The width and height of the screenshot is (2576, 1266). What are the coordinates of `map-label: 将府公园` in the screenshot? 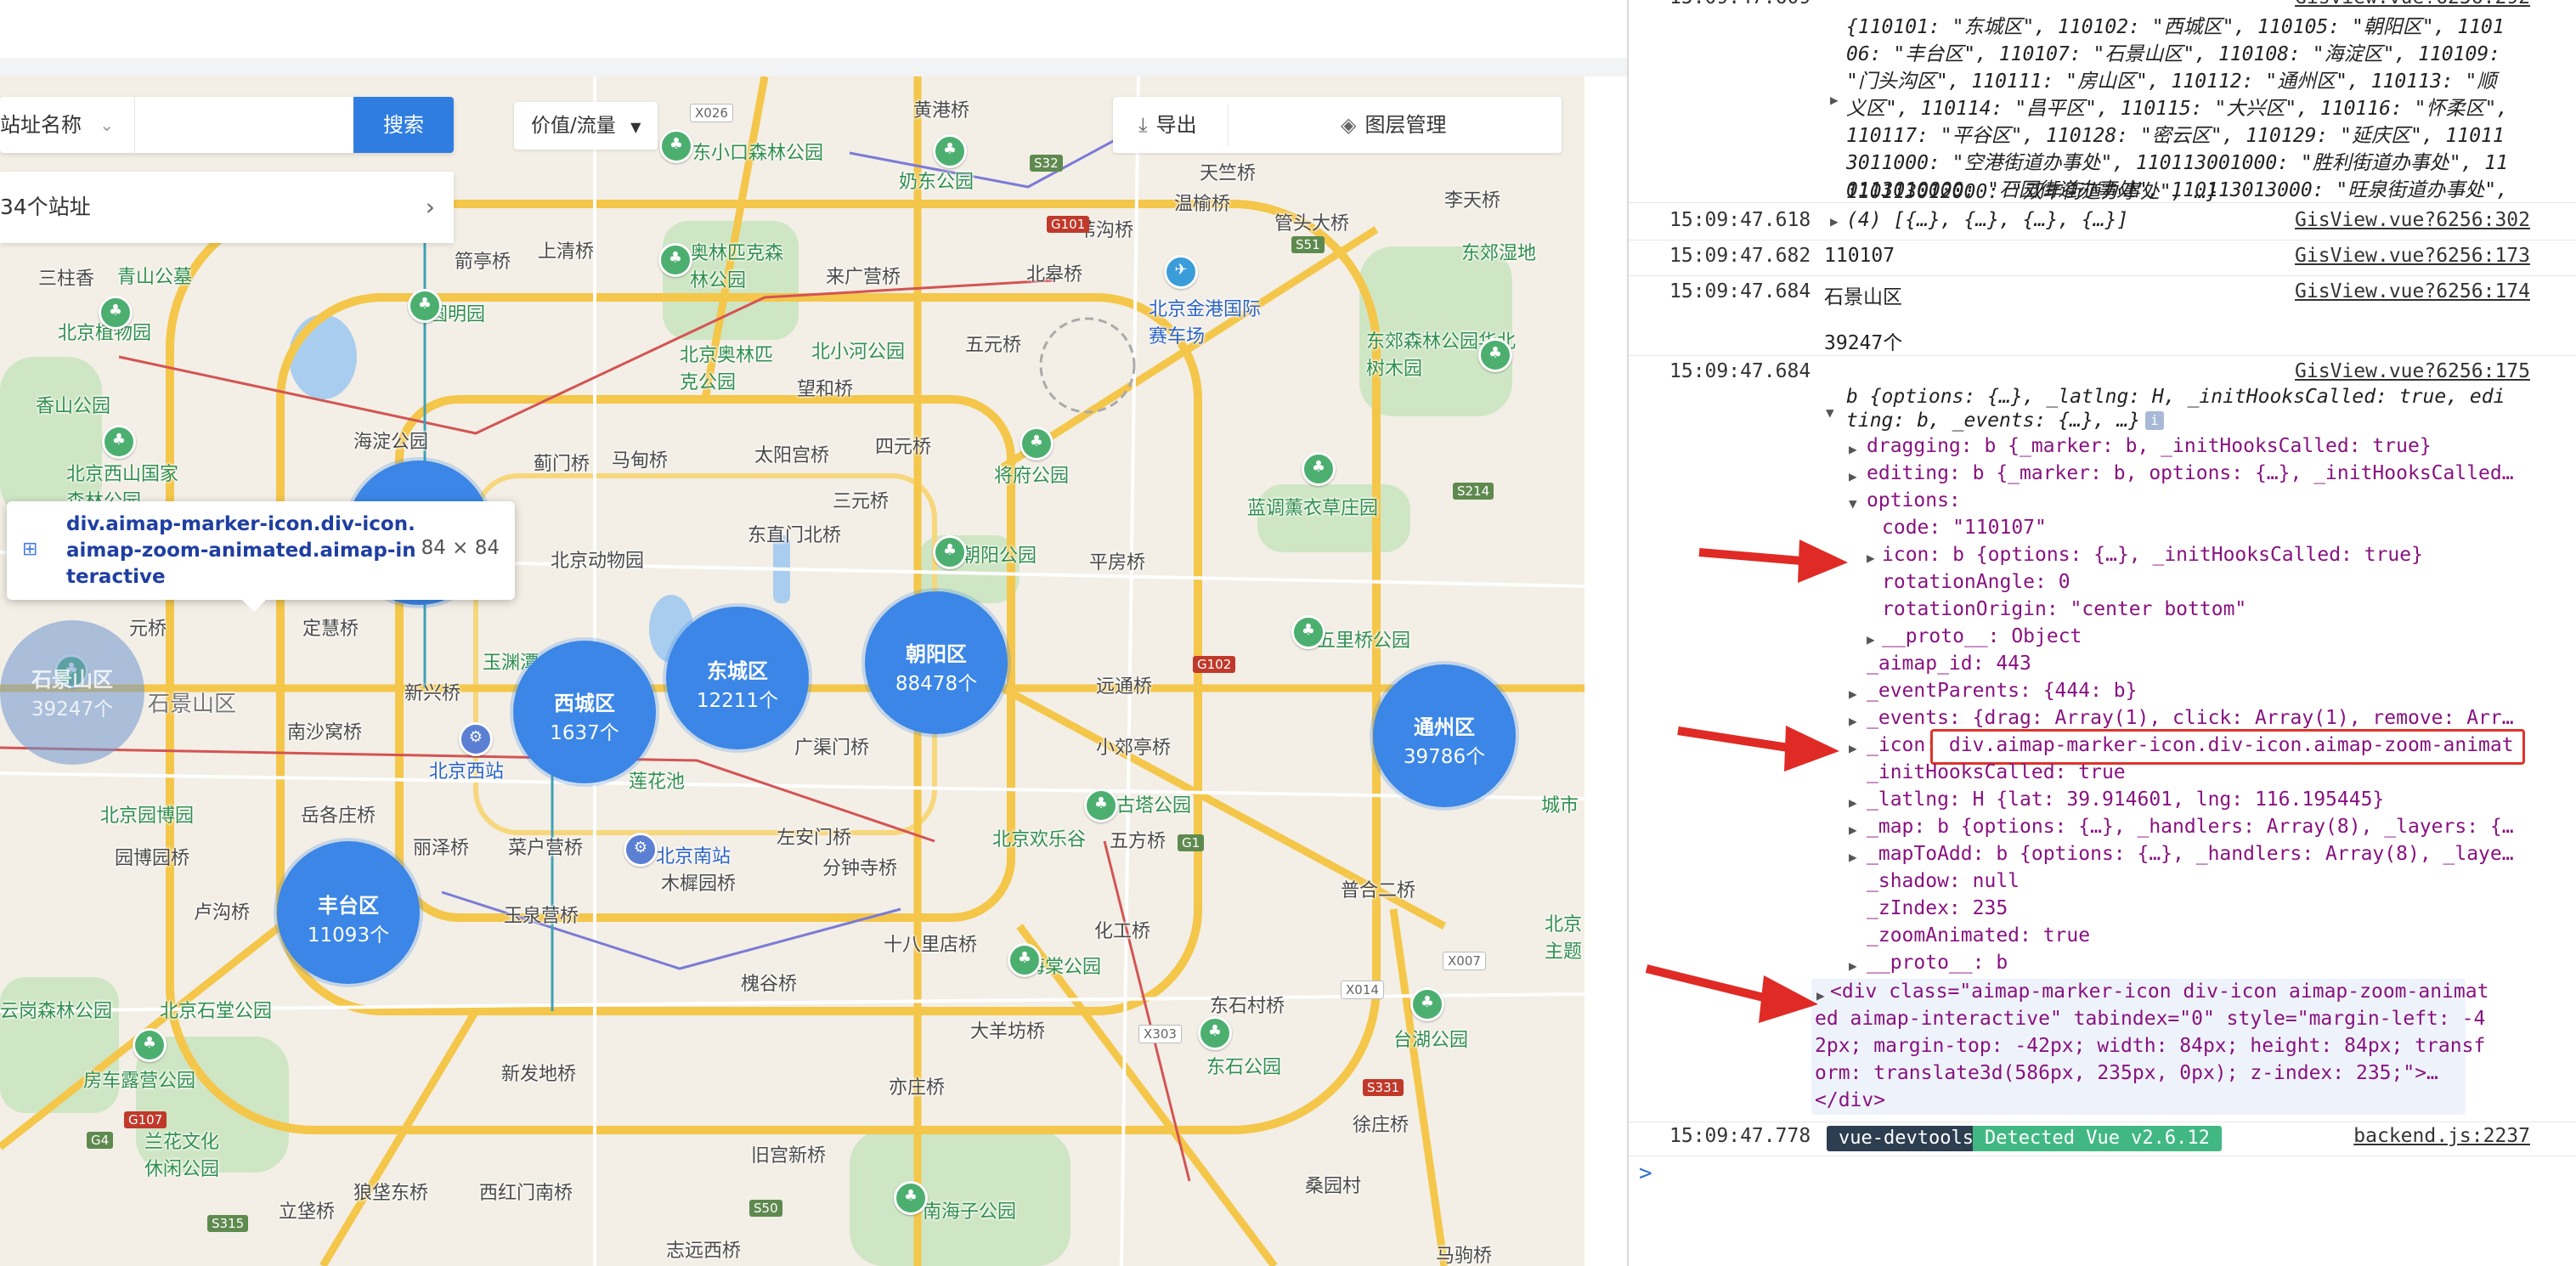 It's located at (1032, 476).